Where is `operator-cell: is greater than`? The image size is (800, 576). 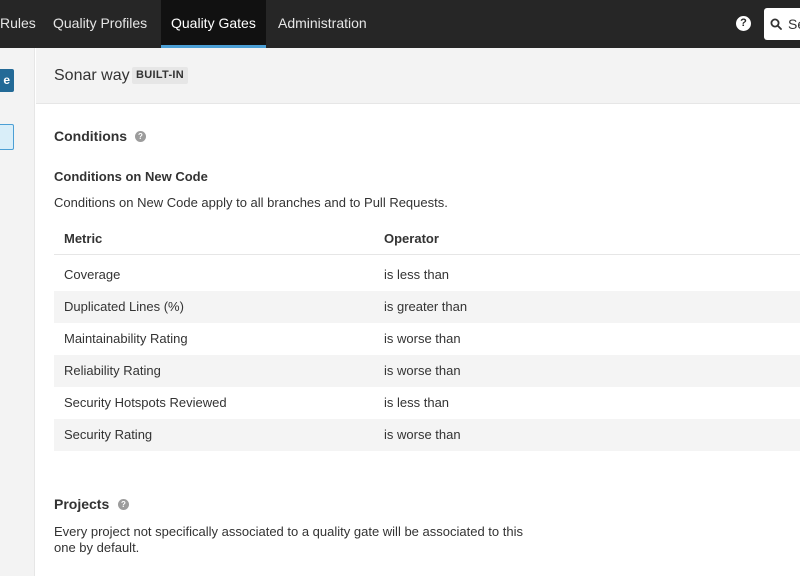 operator-cell: is greater than is located at coordinates (426, 306).